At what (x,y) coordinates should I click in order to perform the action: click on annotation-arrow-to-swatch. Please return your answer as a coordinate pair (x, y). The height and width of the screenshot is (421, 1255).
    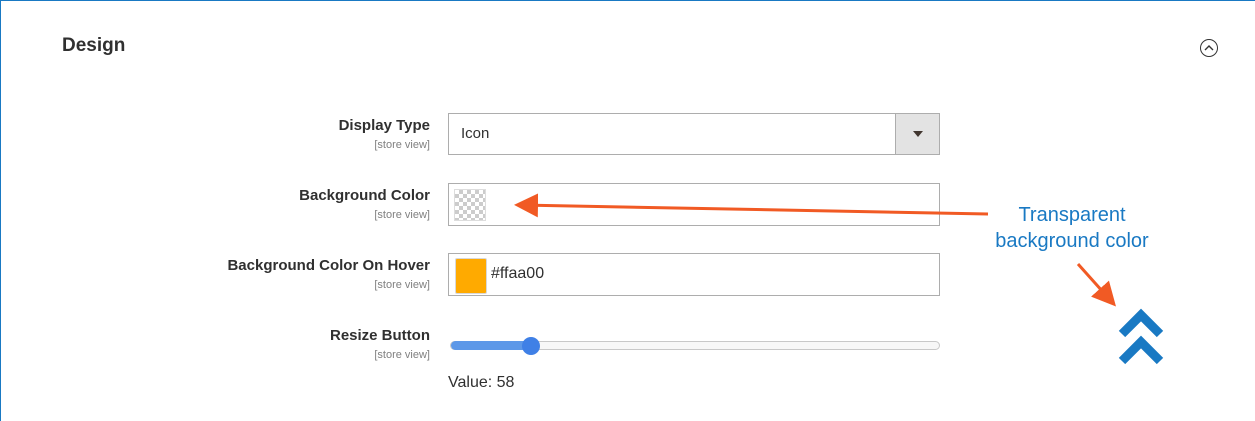
    Looking at the image, I should click on (751, 205).